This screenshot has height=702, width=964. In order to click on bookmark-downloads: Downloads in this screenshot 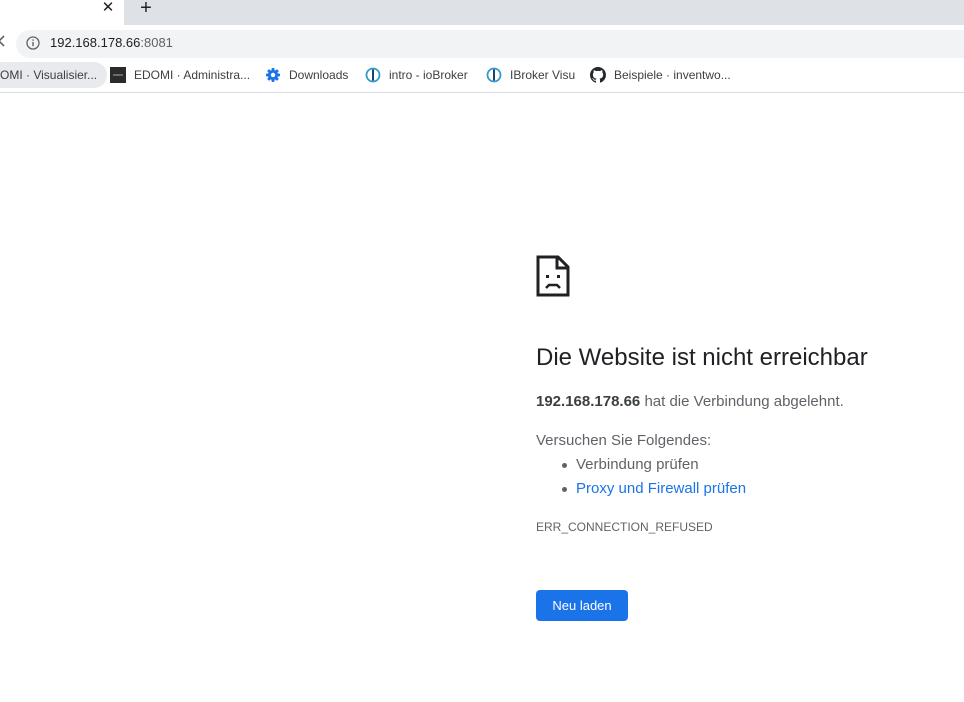, I will do `click(306, 75)`.